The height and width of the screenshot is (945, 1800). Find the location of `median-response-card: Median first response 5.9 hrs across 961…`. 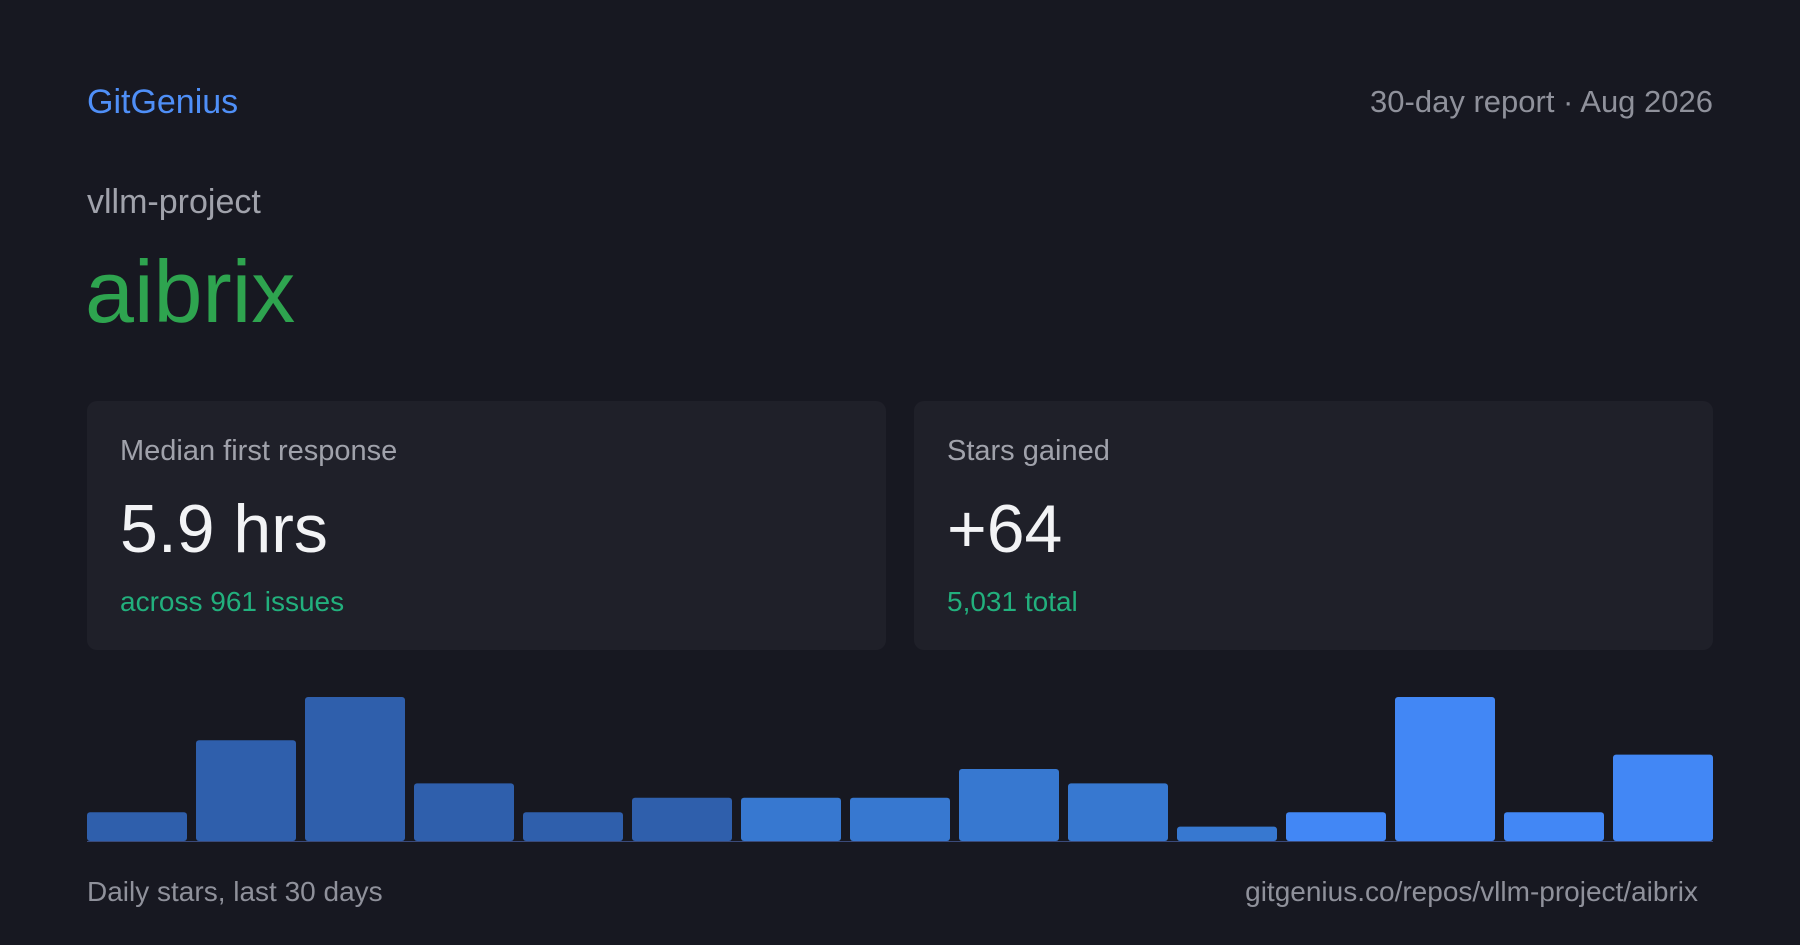

median-response-card: Median first response 5.9 hrs across 961… is located at coordinates (486, 525).